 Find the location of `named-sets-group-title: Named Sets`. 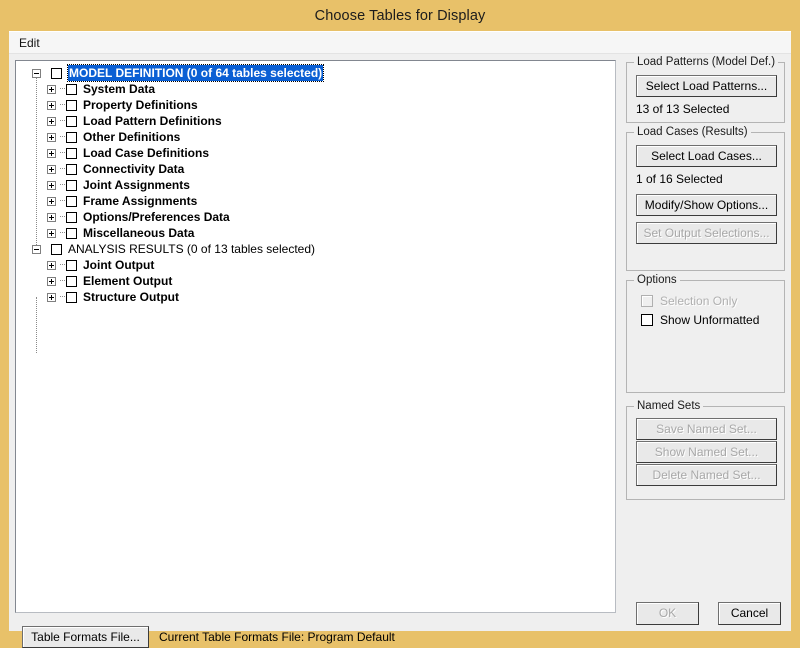

named-sets-group-title: Named Sets is located at coordinates (669, 406).